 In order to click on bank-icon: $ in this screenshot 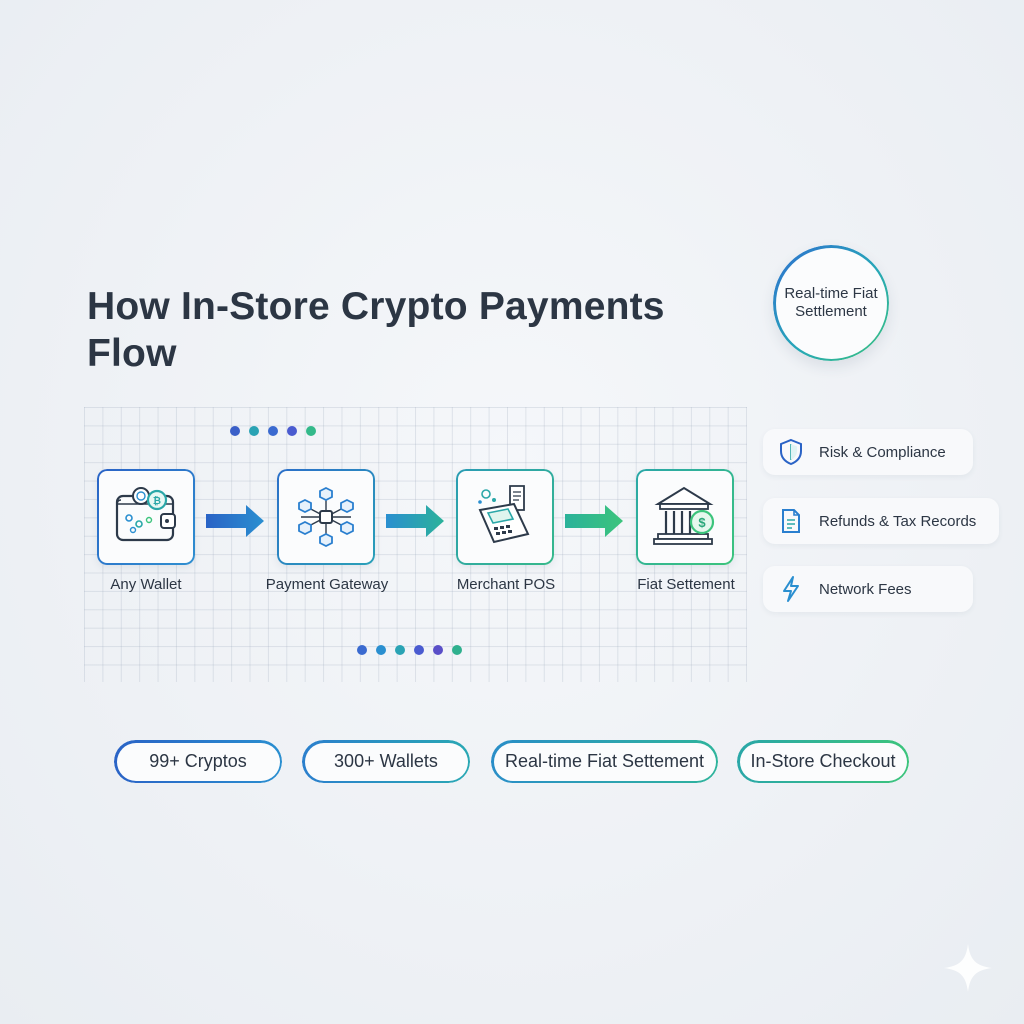, I will do `click(684, 515)`.